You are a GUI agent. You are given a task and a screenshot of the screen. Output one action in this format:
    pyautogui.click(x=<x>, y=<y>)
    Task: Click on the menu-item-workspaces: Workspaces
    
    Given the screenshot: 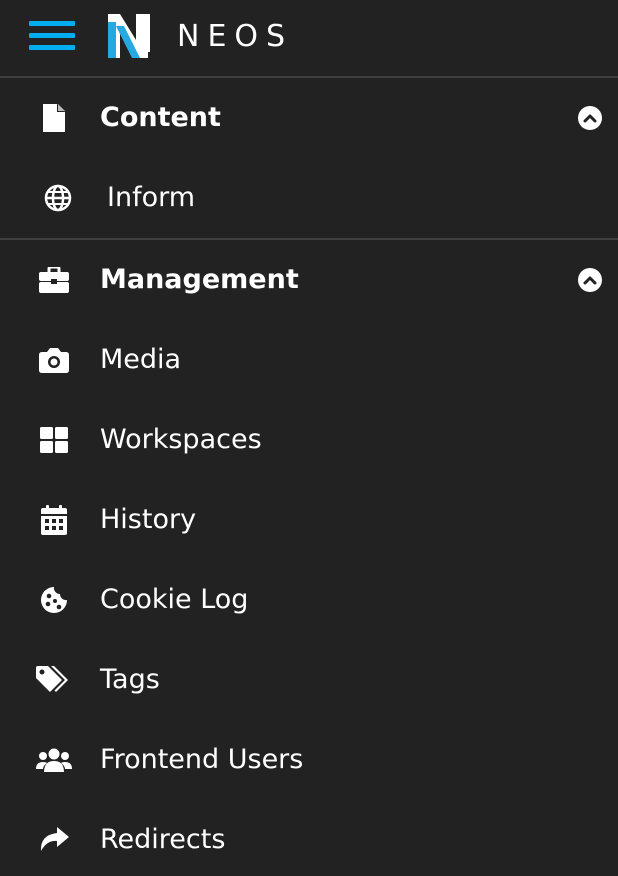 What is the action you would take?
    pyautogui.click(x=309, y=440)
    